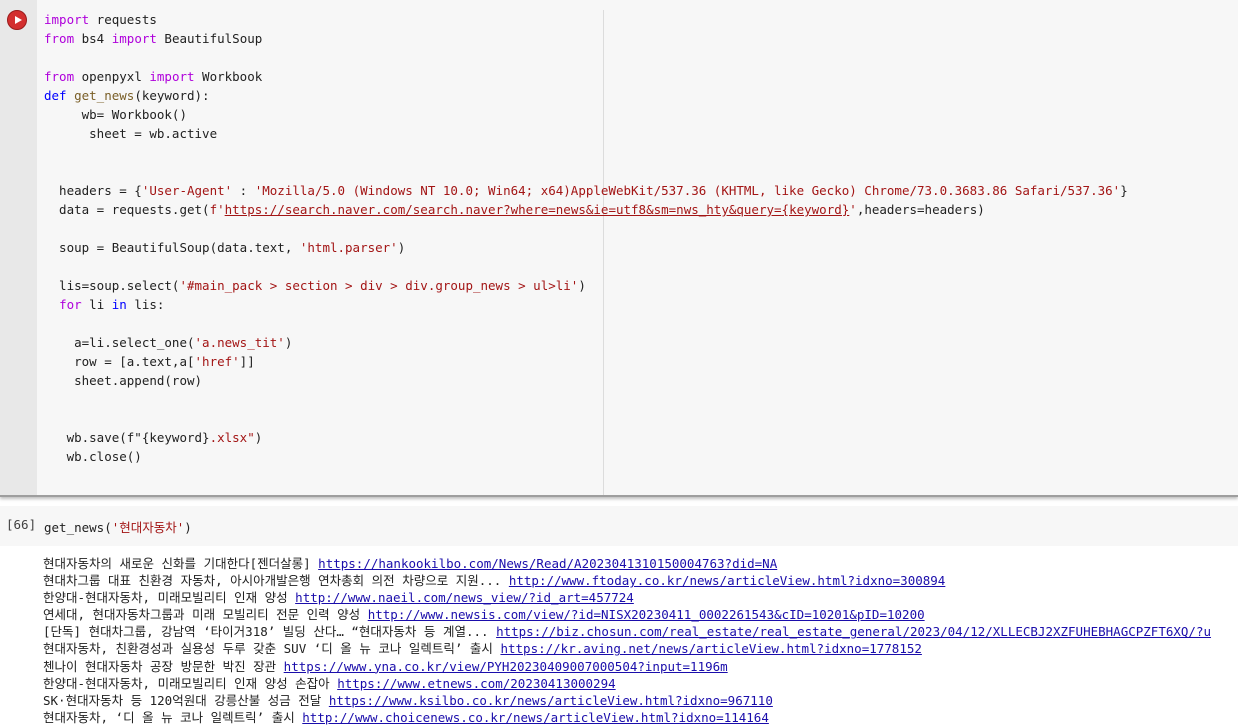 The image size is (1238, 726). I want to click on run-cell-button, so click(17, 20).